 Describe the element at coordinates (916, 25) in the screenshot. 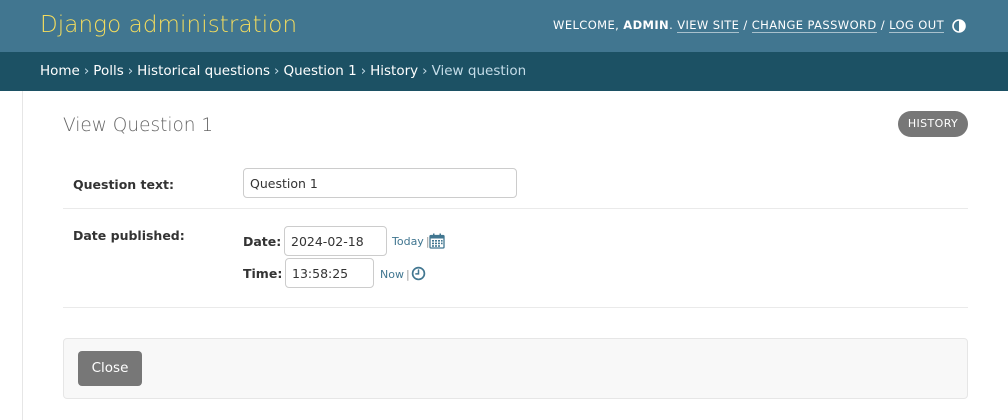

I see `log-out-link: Log out` at that location.